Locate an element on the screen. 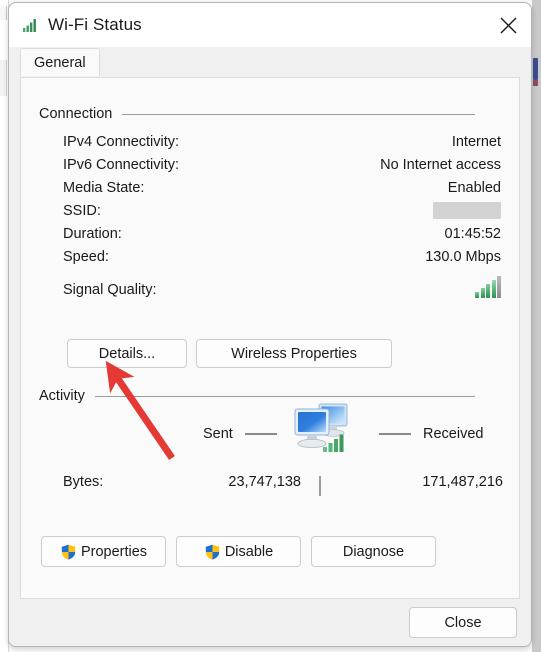  signal-quality-label: Signal Quality: is located at coordinates (110, 290).